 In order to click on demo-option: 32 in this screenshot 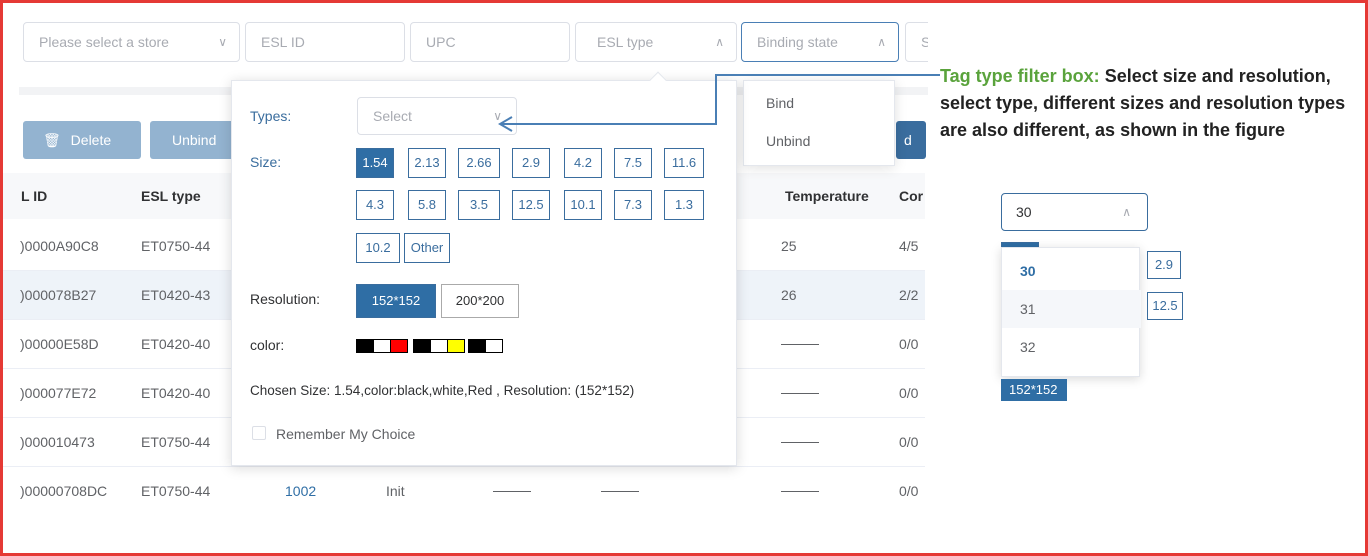, I will do `click(1071, 347)`.